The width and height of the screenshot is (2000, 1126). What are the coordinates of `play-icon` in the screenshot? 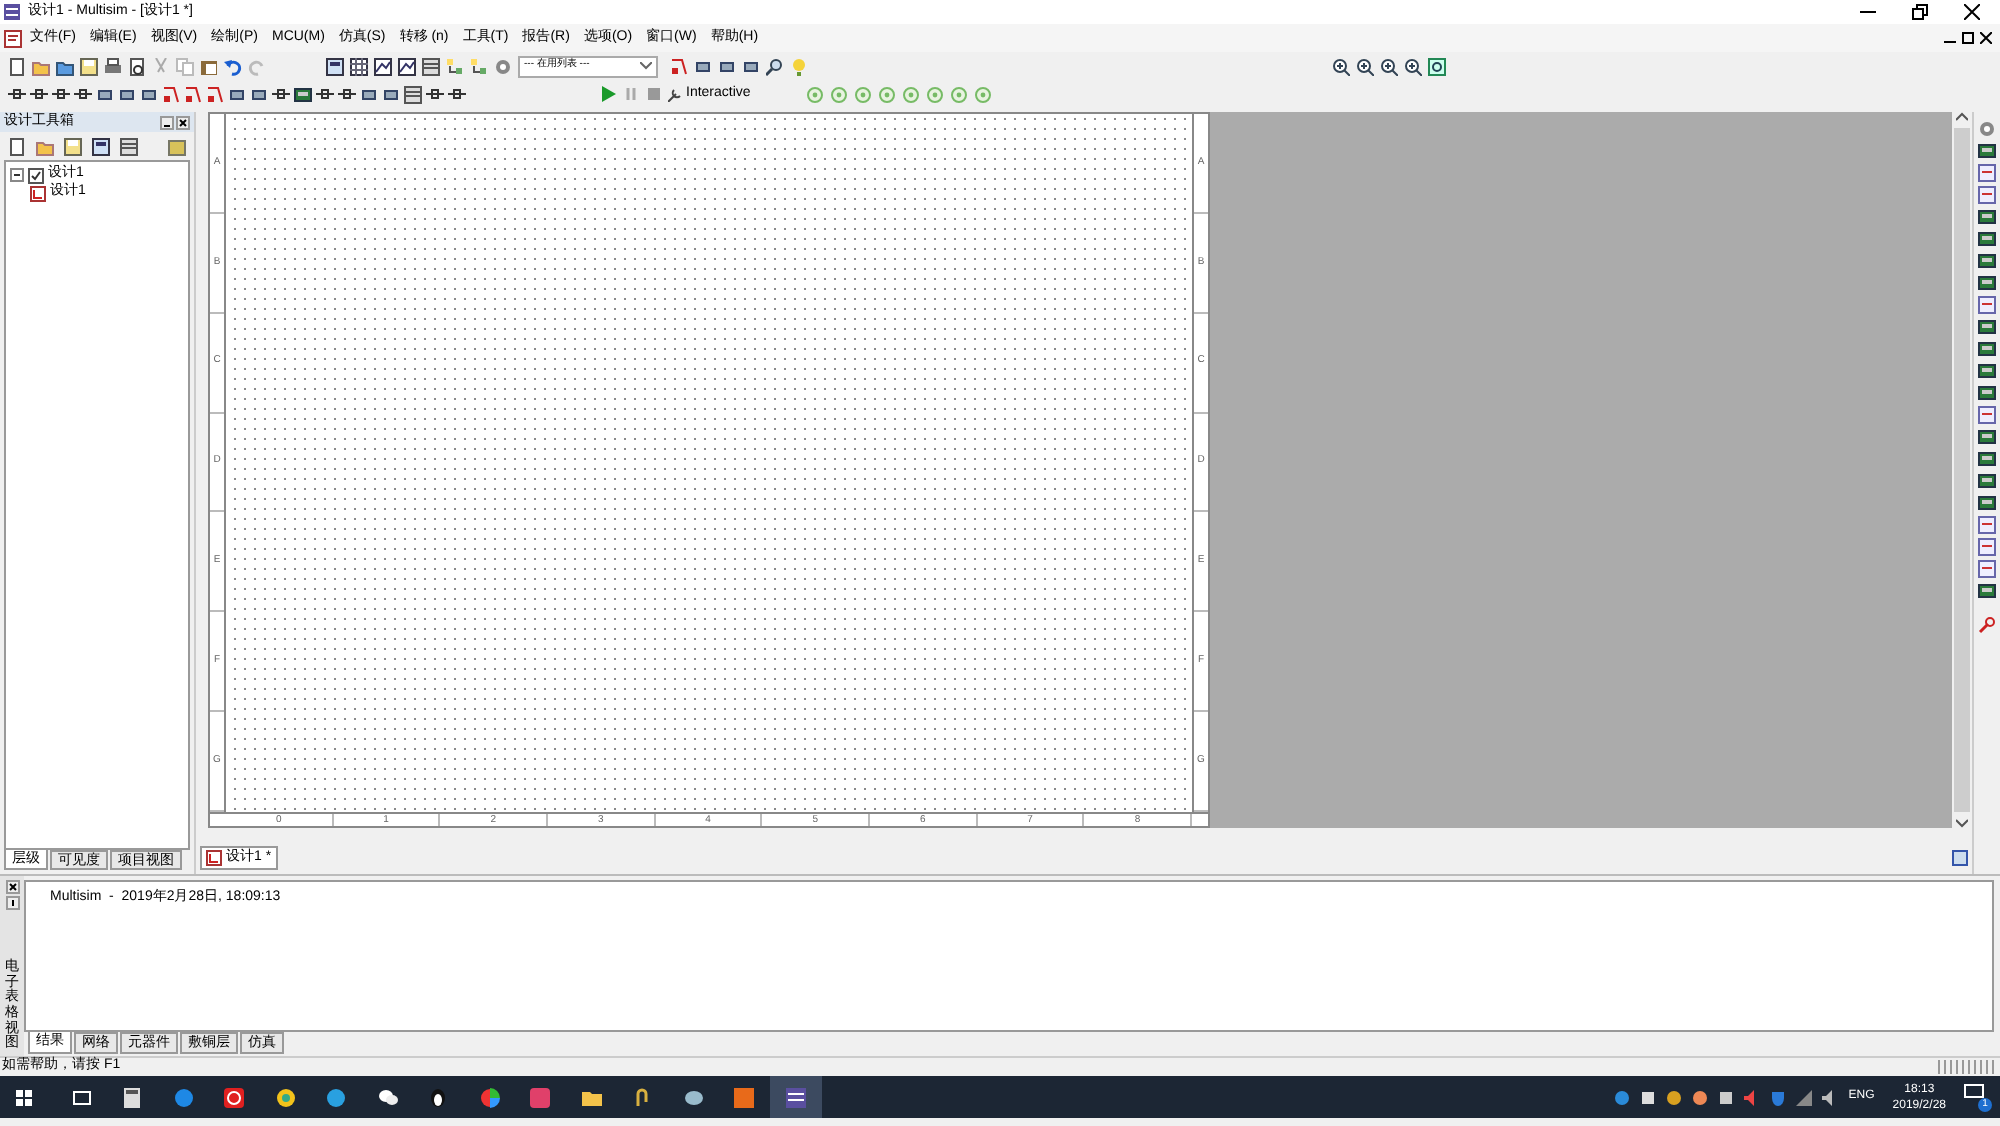 It's located at (609, 94).